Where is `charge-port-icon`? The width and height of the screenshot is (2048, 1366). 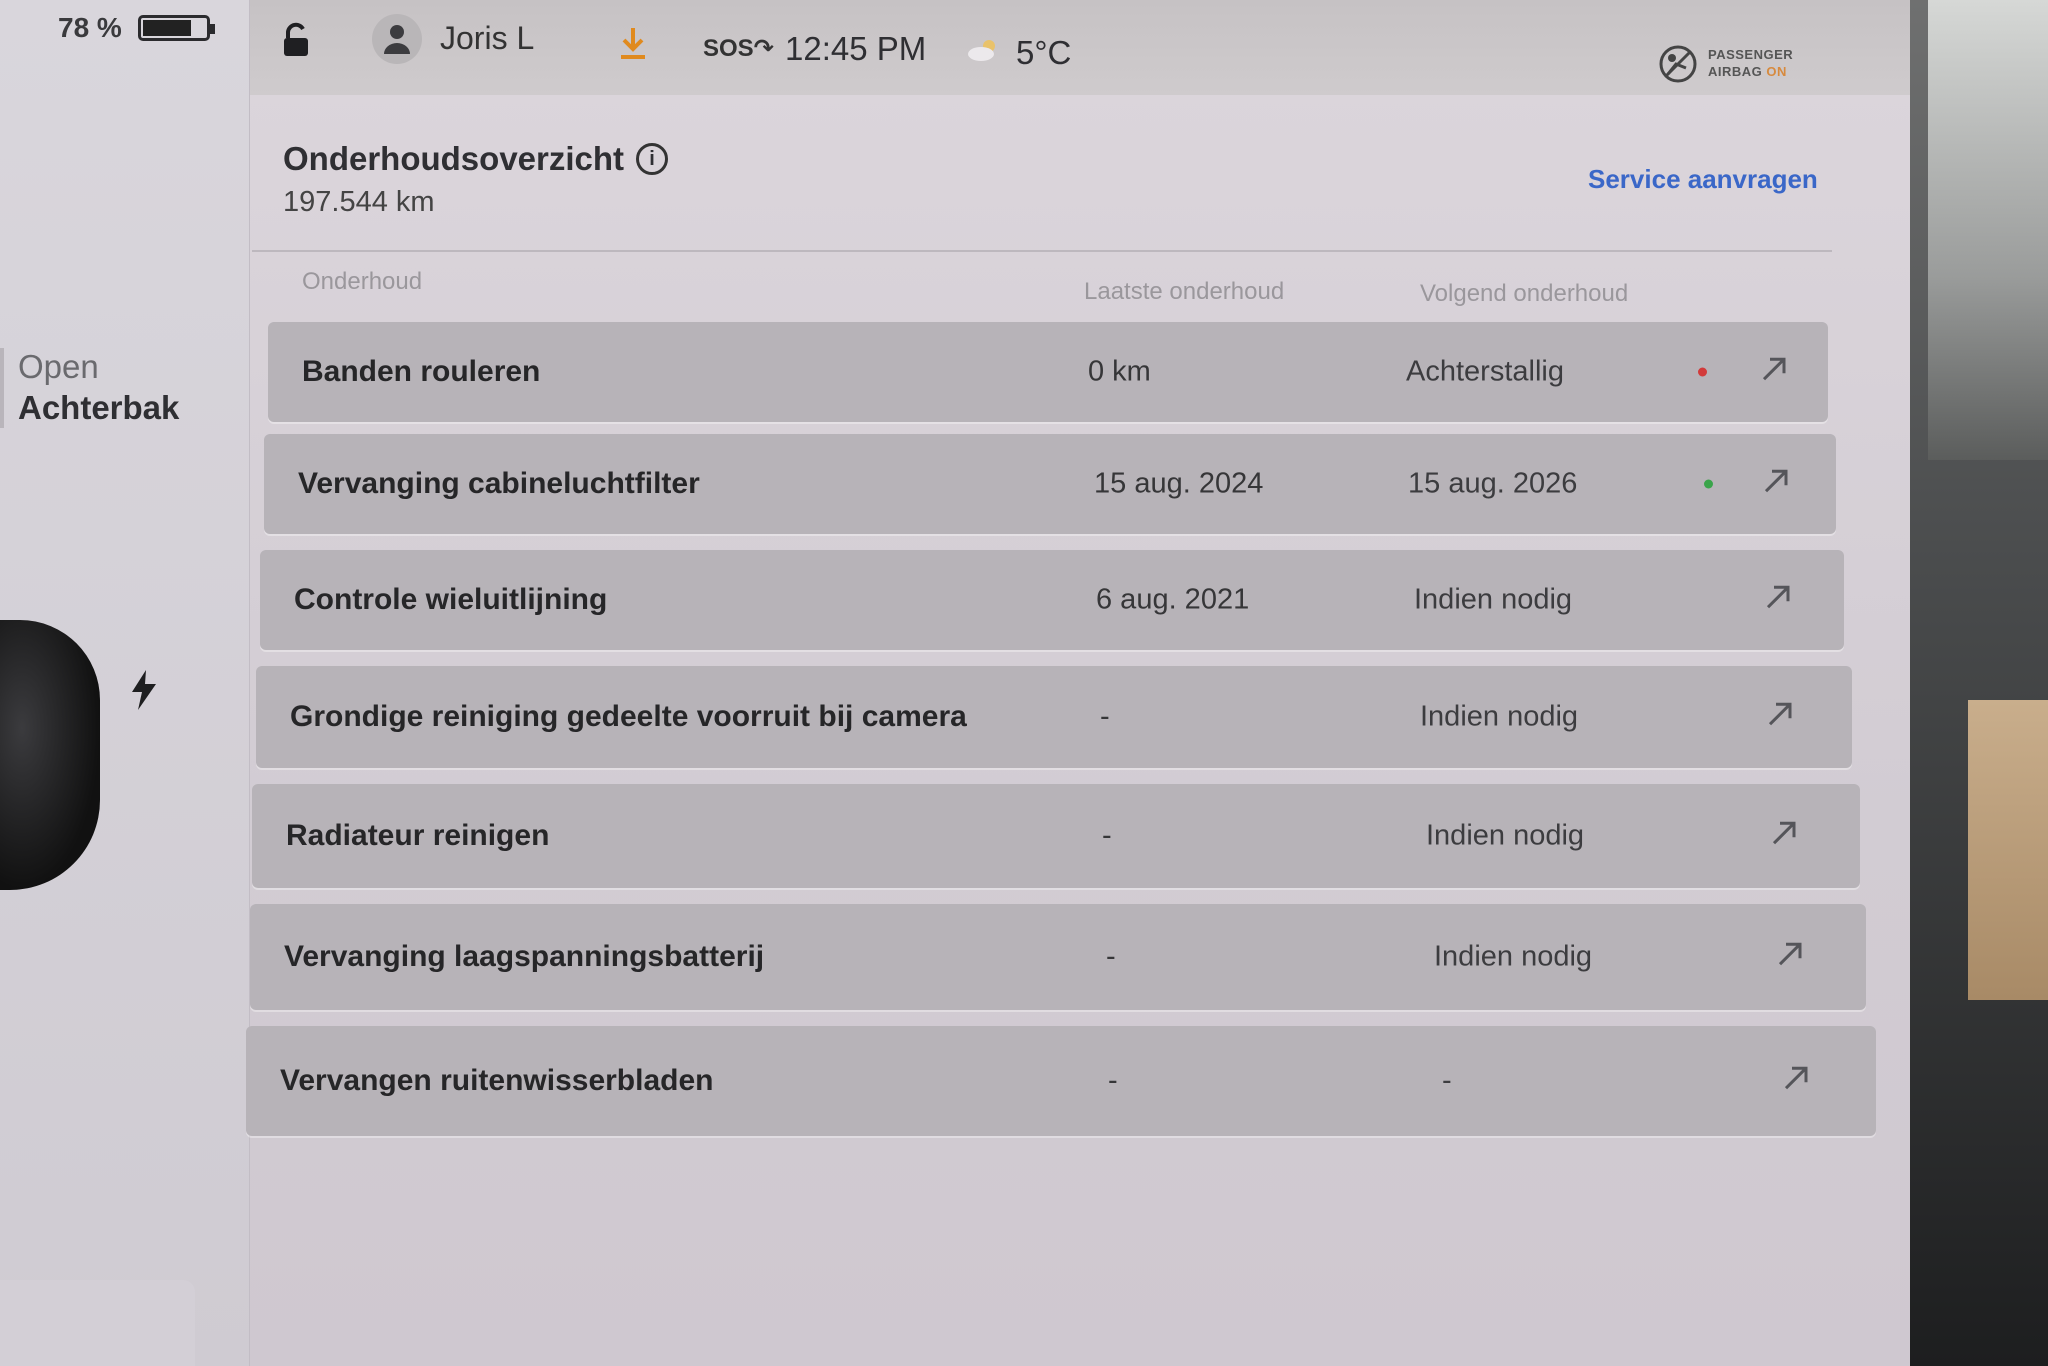
charge-port-icon is located at coordinates (144, 690).